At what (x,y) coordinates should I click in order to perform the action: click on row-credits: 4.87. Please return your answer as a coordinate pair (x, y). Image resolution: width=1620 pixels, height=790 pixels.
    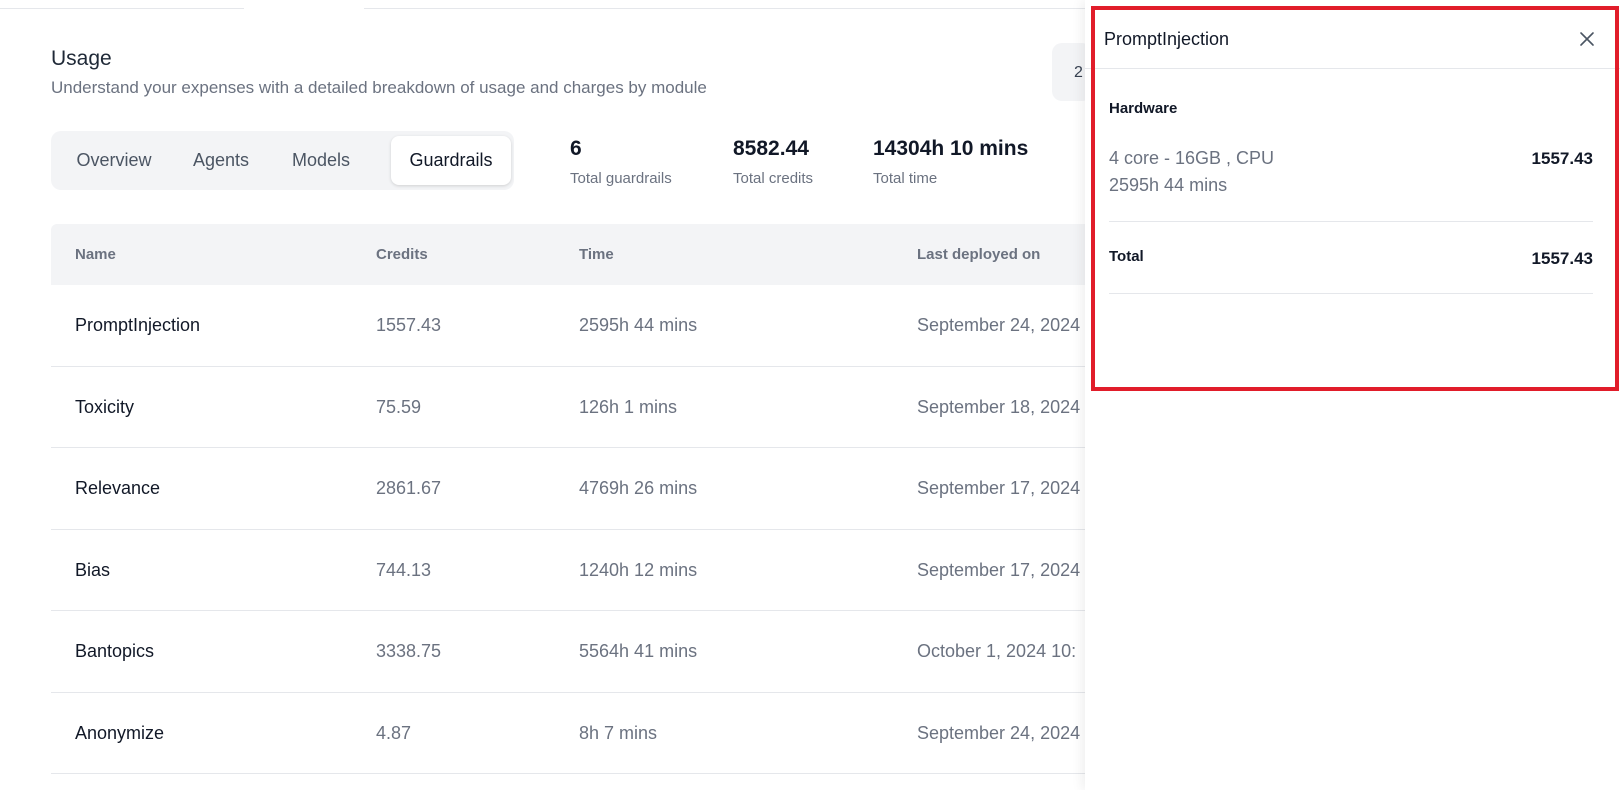
    Looking at the image, I should click on (394, 732).